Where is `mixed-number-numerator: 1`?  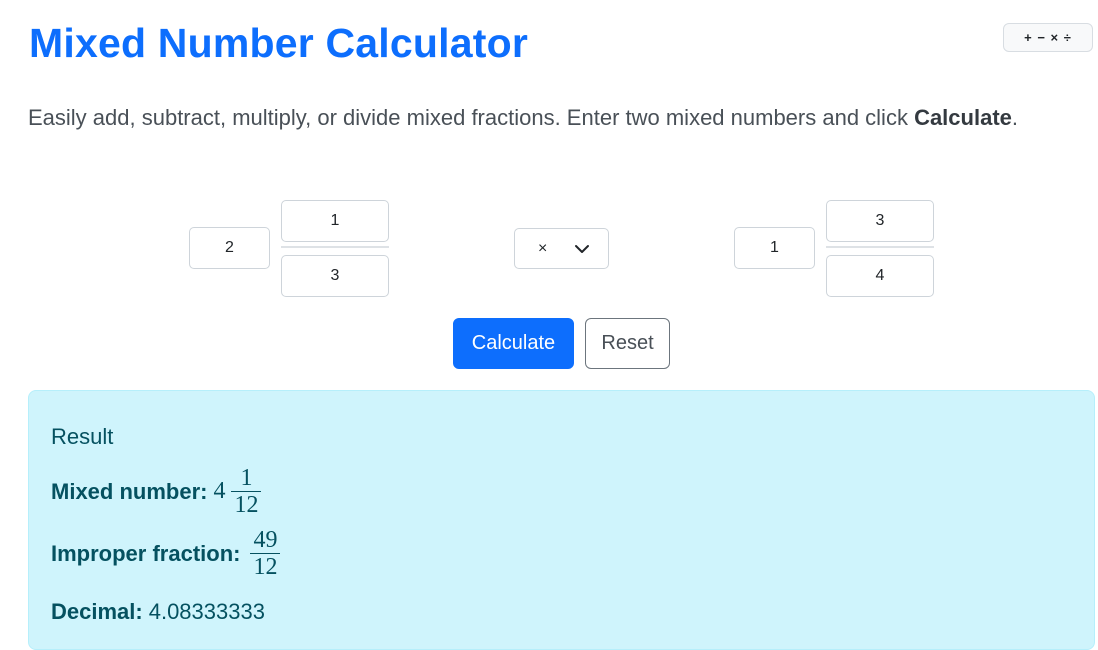
mixed-number-numerator: 1 is located at coordinates (246, 478).